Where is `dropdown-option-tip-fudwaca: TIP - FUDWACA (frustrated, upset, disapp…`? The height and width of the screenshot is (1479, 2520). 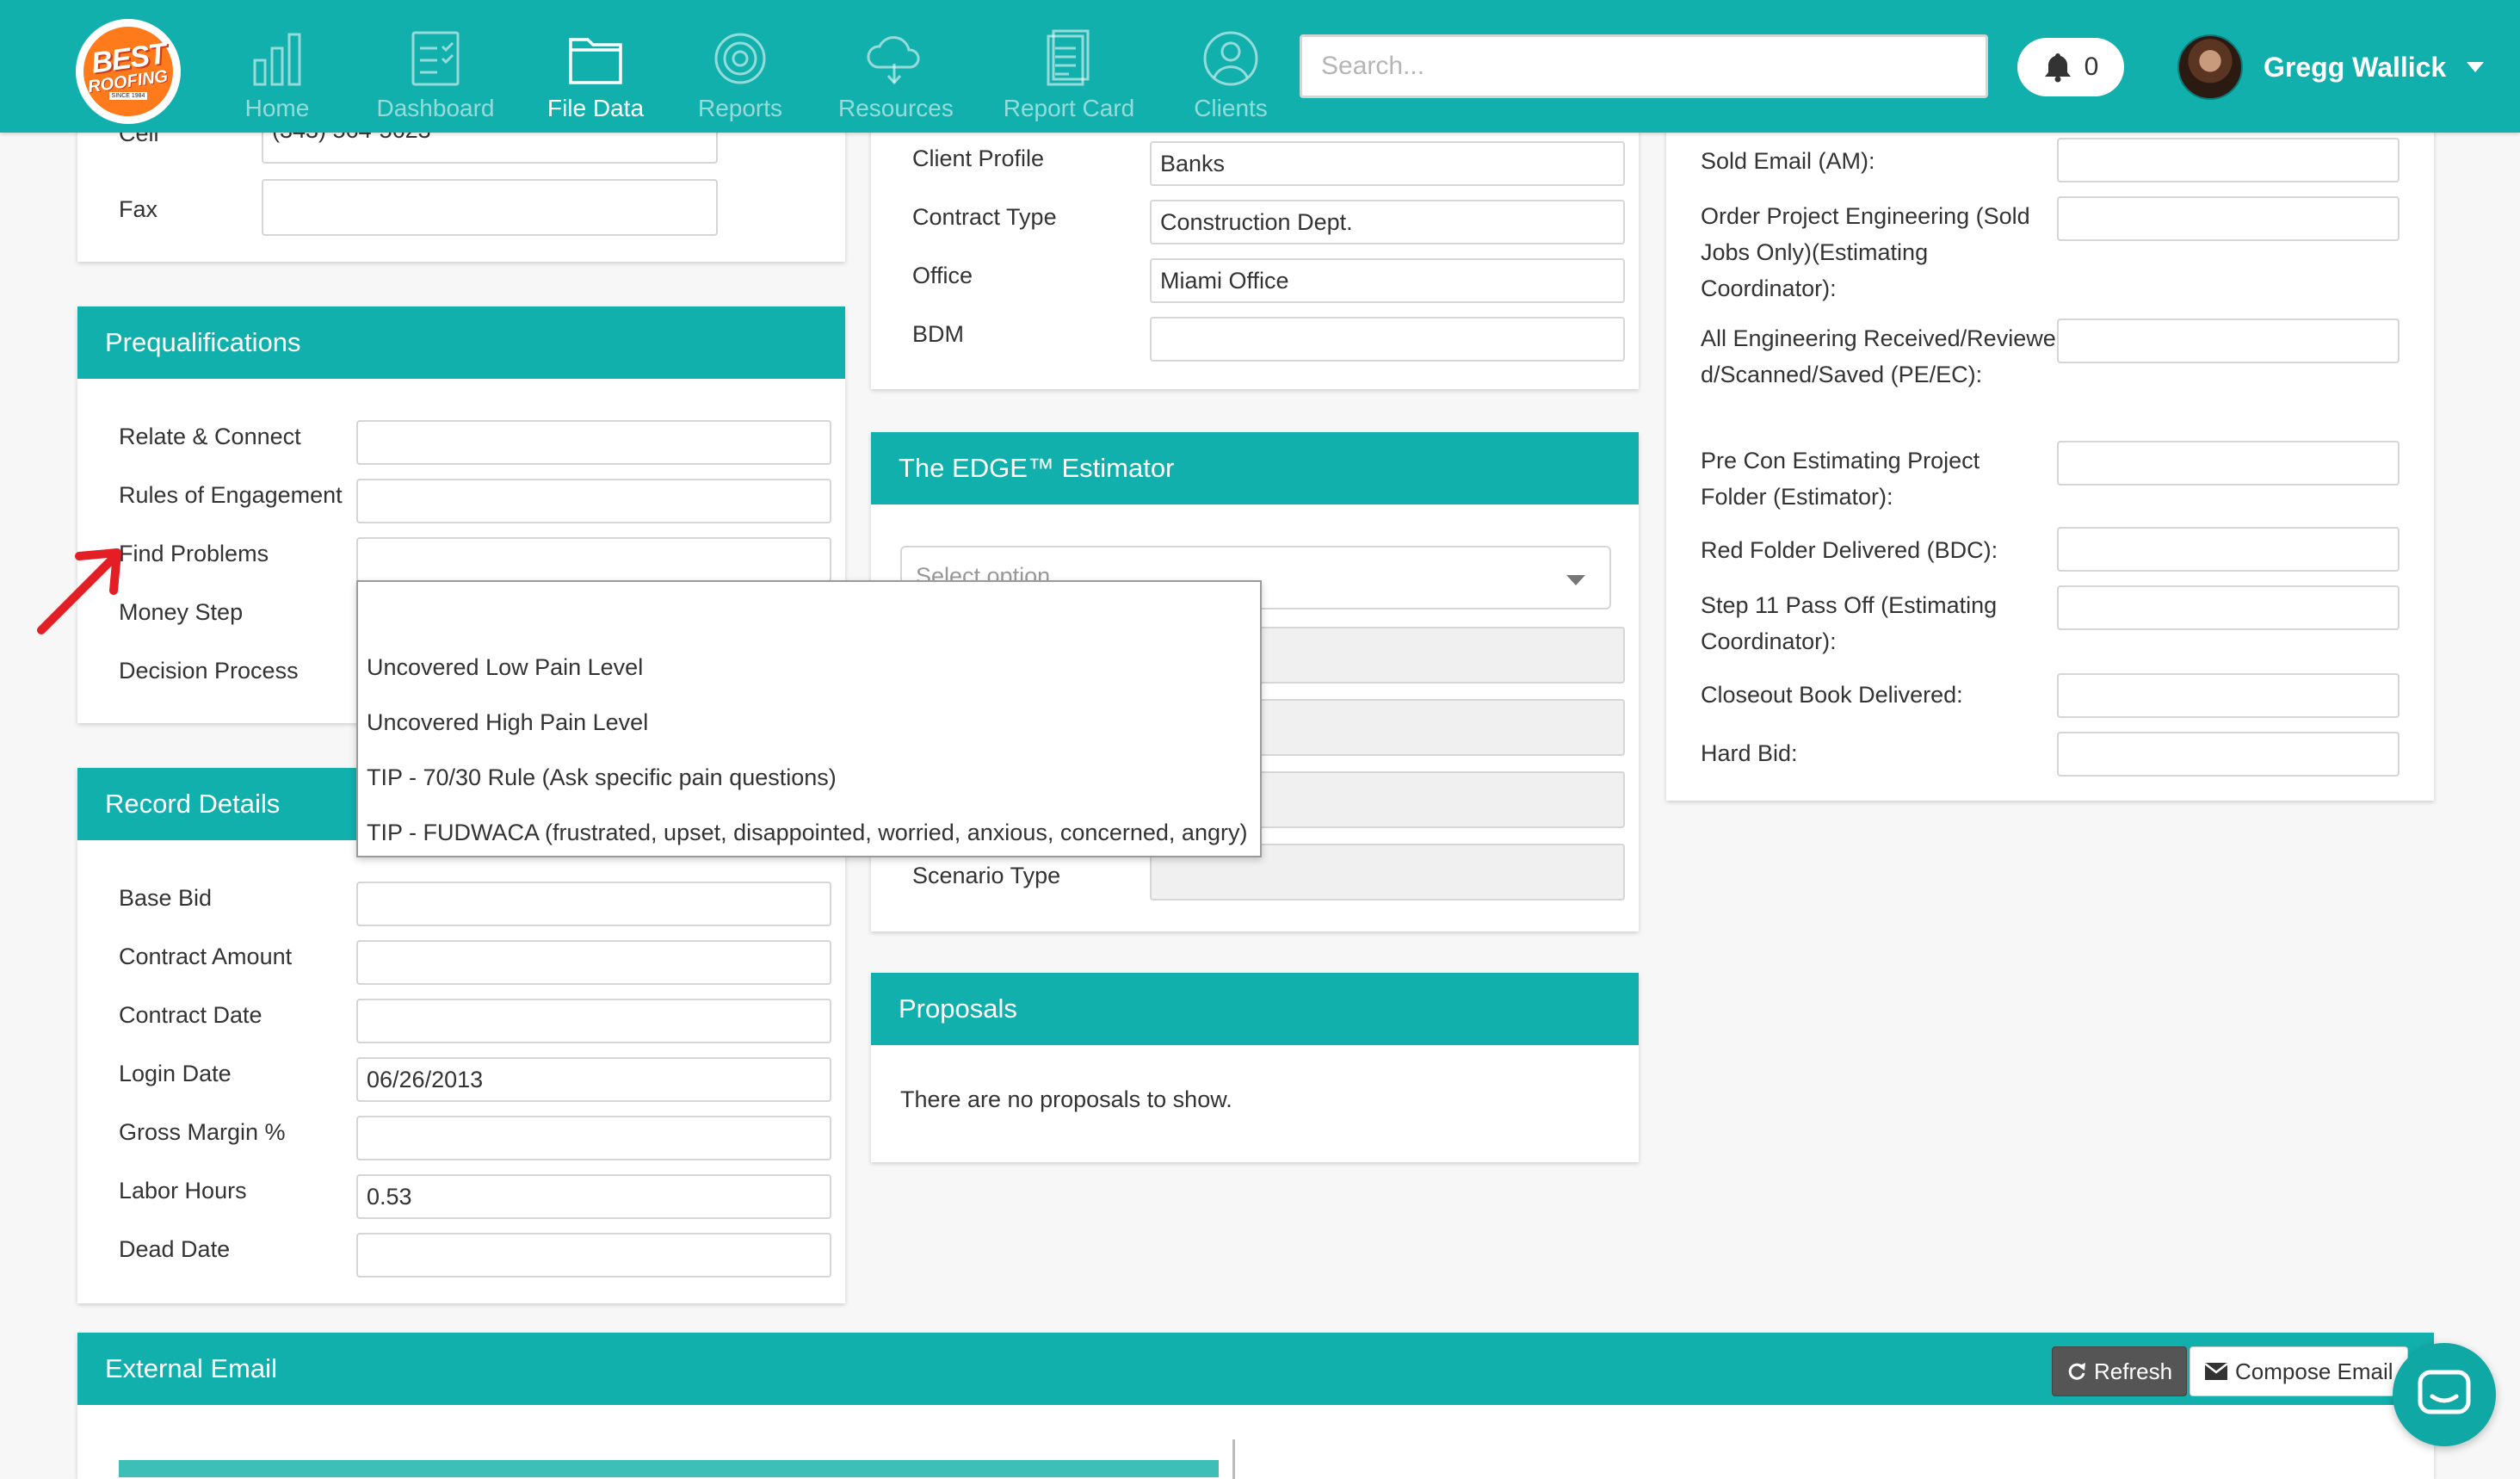
dropdown-option-tip-fudwaca: TIP - FUDWACA (frustrated, upset, disapp… is located at coordinates (807, 833).